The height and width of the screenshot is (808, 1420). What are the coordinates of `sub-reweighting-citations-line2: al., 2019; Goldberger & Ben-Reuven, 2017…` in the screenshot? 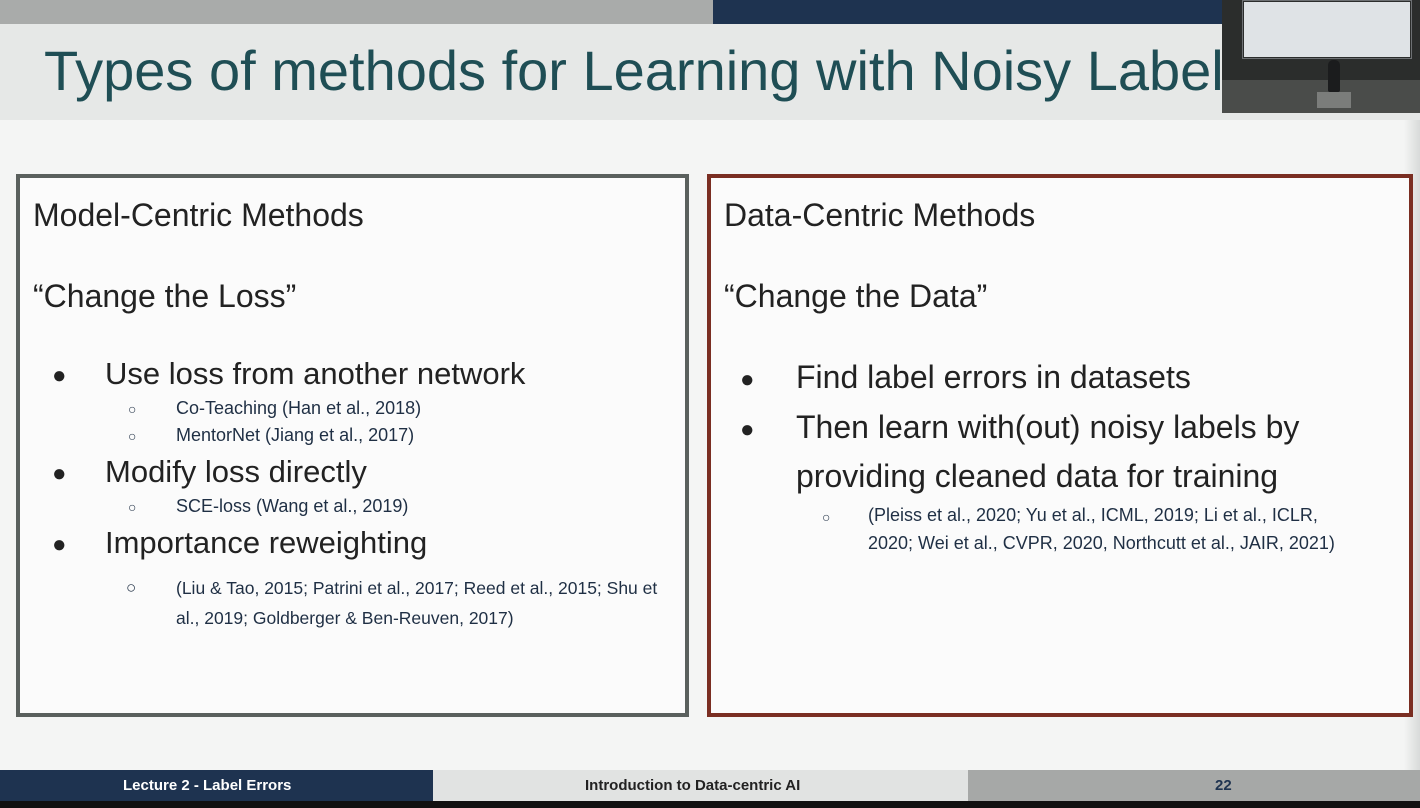 It's located at (345, 618).